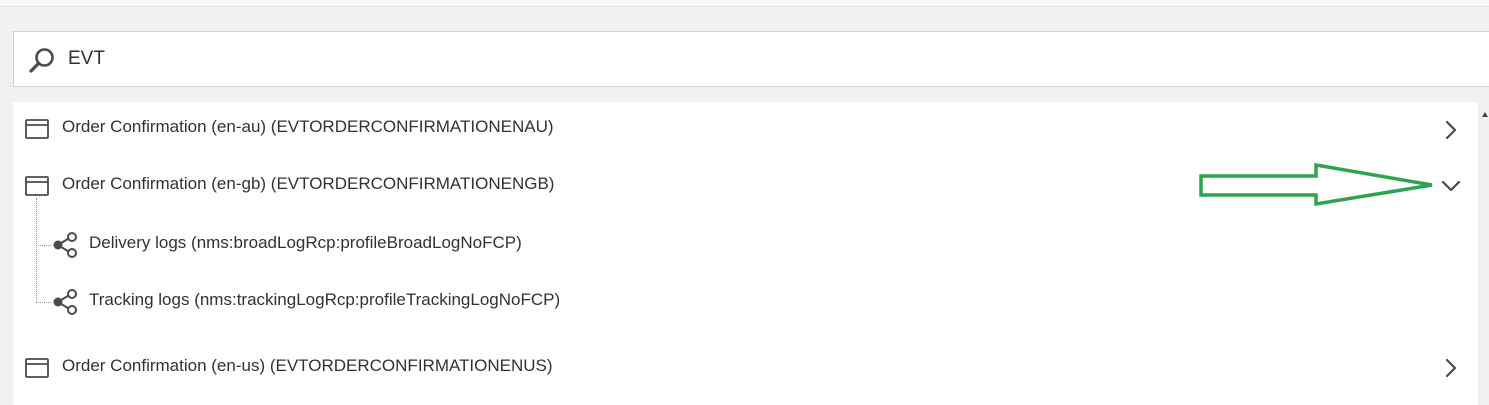 This screenshot has width=1489, height=405. What do you see at coordinates (744, 3) in the screenshot?
I see `top-divider` at bounding box center [744, 3].